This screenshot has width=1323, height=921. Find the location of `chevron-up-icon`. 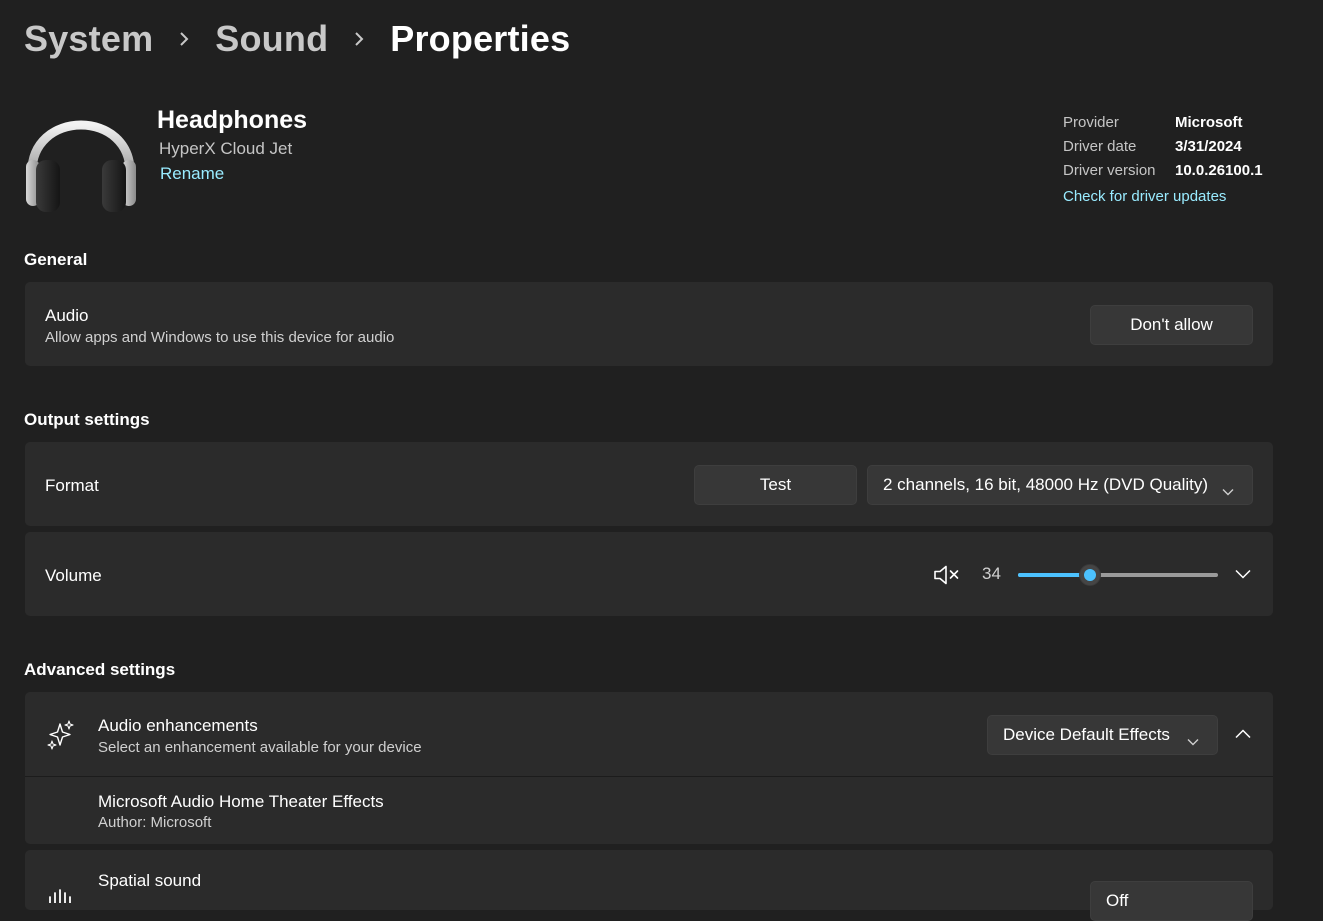

chevron-up-icon is located at coordinates (1243, 734).